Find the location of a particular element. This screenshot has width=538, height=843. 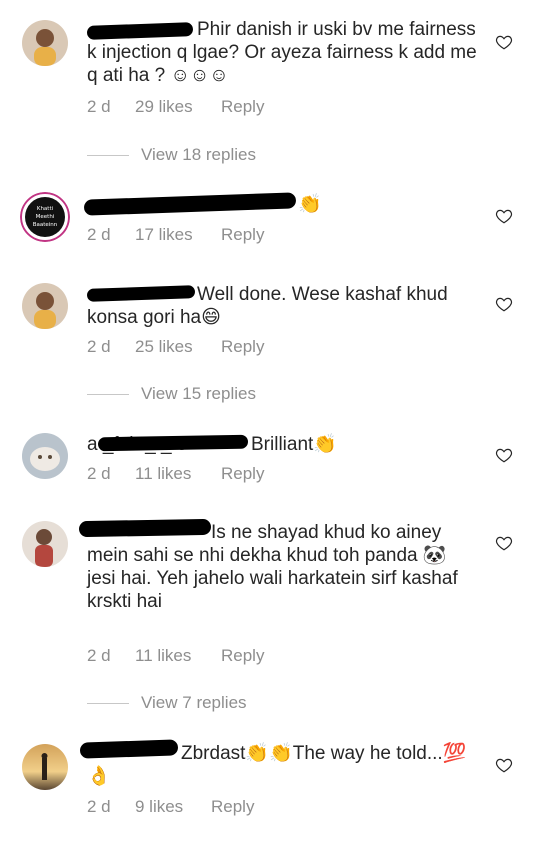

view-replies-button: View 7 replies is located at coordinates (167, 703).